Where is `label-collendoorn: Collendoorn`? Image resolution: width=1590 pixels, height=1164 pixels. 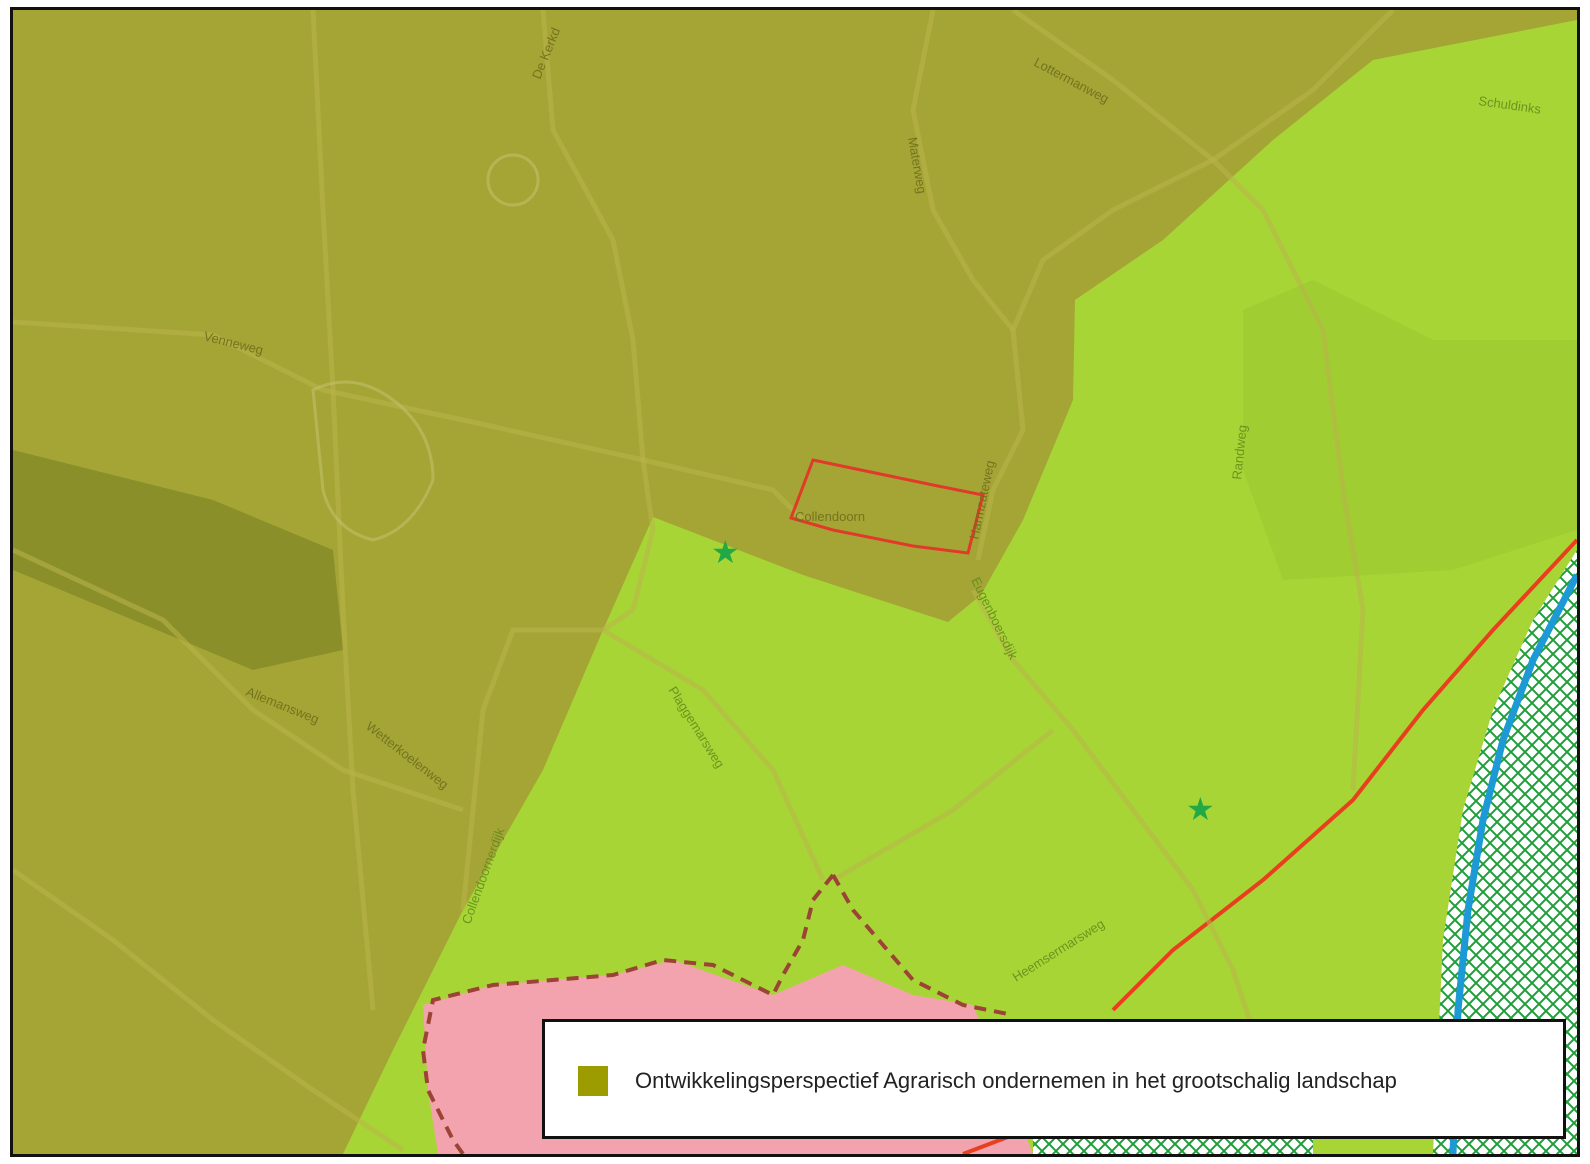 label-collendoorn: Collendoorn is located at coordinates (830, 516).